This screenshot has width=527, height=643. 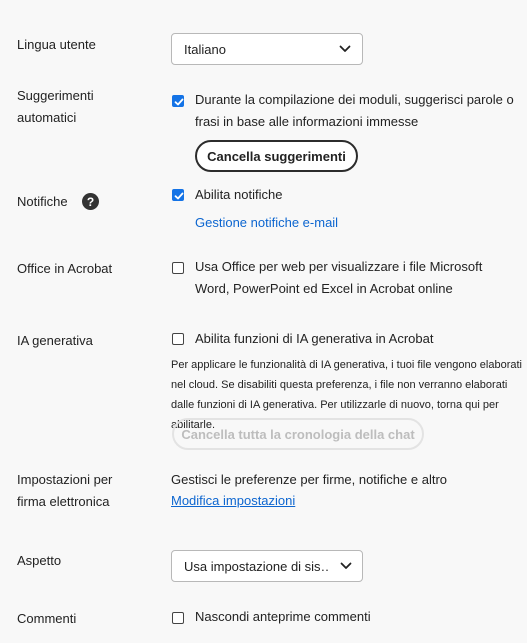 What do you see at coordinates (276, 156) in the screenshot?
I see `clear-suggestions-button: Cancella suggerimenti` at bounding box center [276, 156].